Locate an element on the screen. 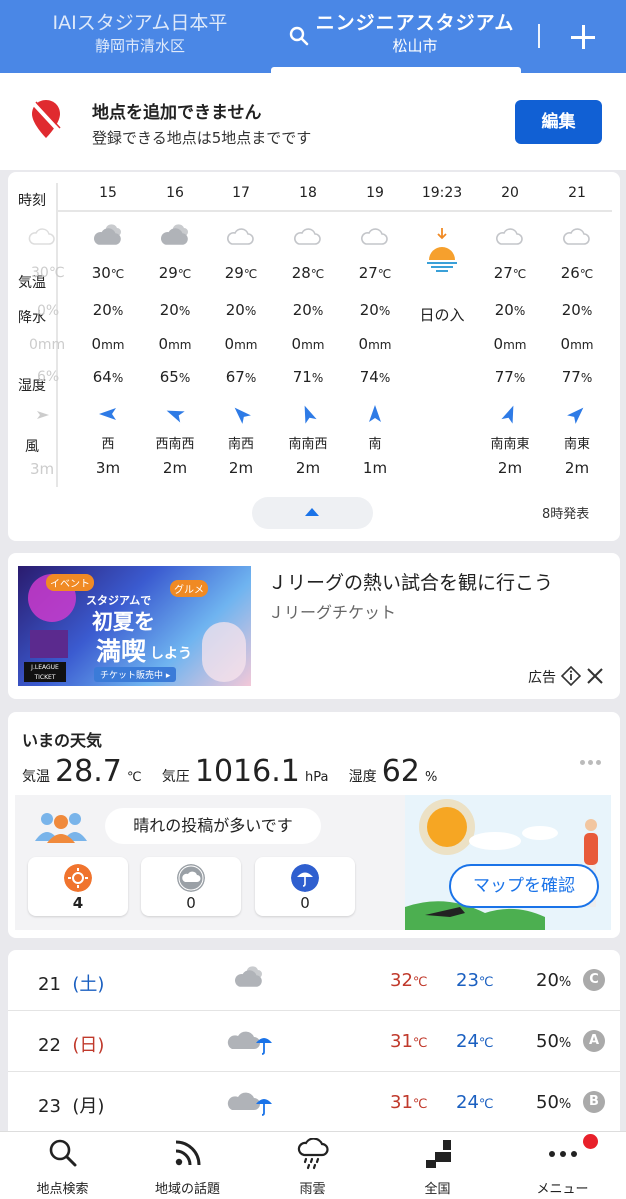  humidity-cell: 65% is located at coordinates (175, 377).